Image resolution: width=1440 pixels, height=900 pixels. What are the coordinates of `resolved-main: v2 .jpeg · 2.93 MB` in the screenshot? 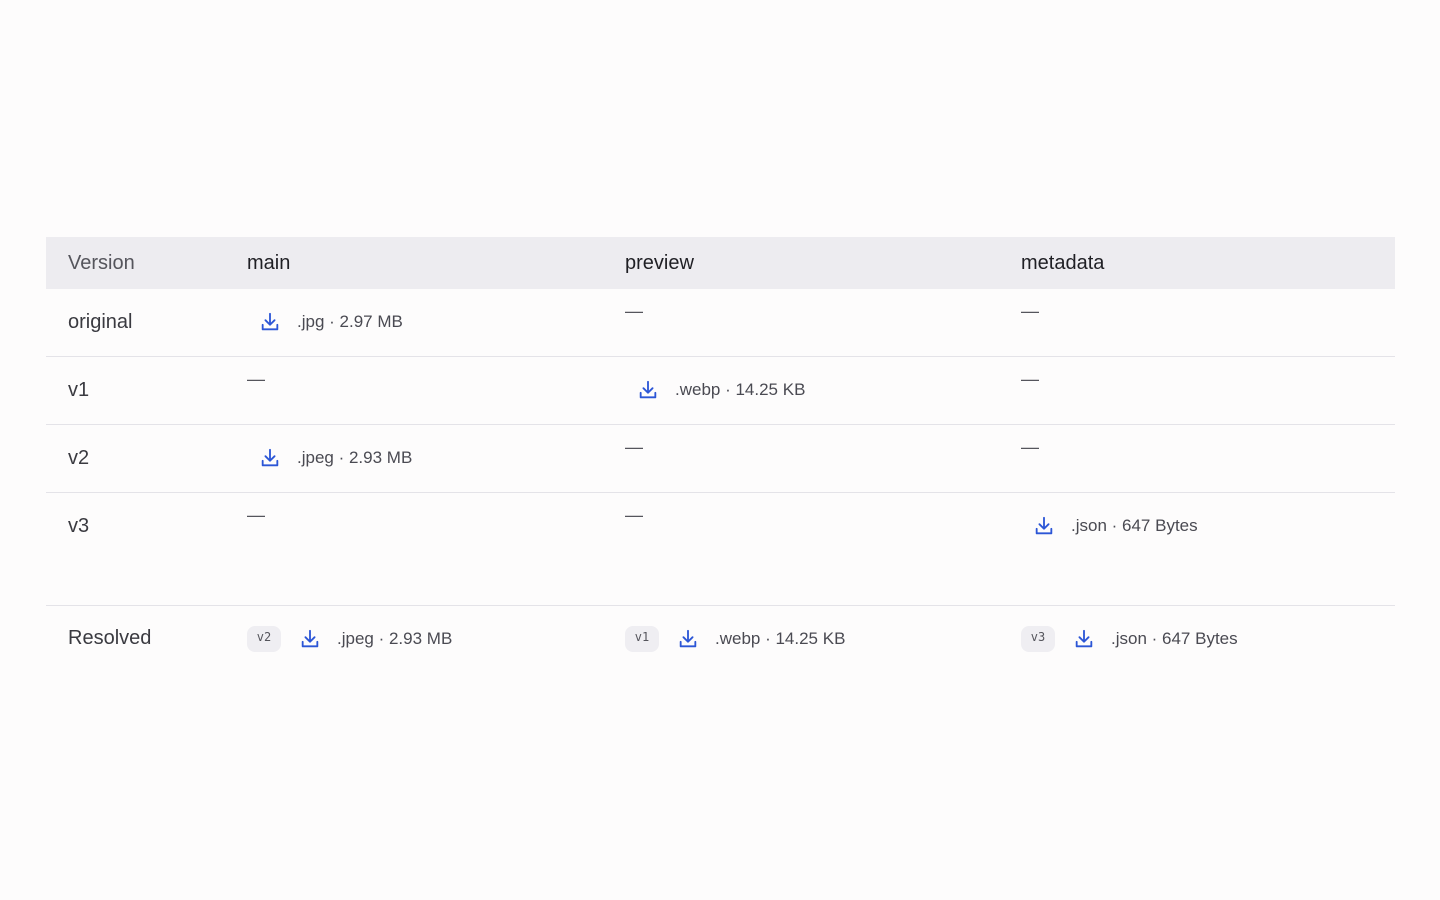 It's located at (349, 639).